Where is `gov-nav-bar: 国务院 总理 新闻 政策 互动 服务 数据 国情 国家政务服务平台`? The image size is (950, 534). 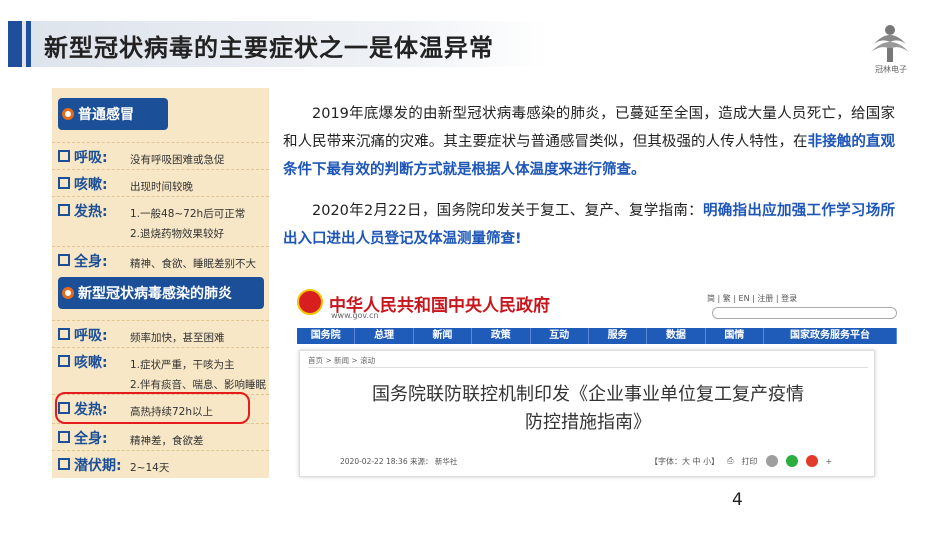 gov-nav-bar: 国务院 总理 新闻 政策 互动 服务 数据 国情 国家政务服务平台 is located at coordinates (597, 336).